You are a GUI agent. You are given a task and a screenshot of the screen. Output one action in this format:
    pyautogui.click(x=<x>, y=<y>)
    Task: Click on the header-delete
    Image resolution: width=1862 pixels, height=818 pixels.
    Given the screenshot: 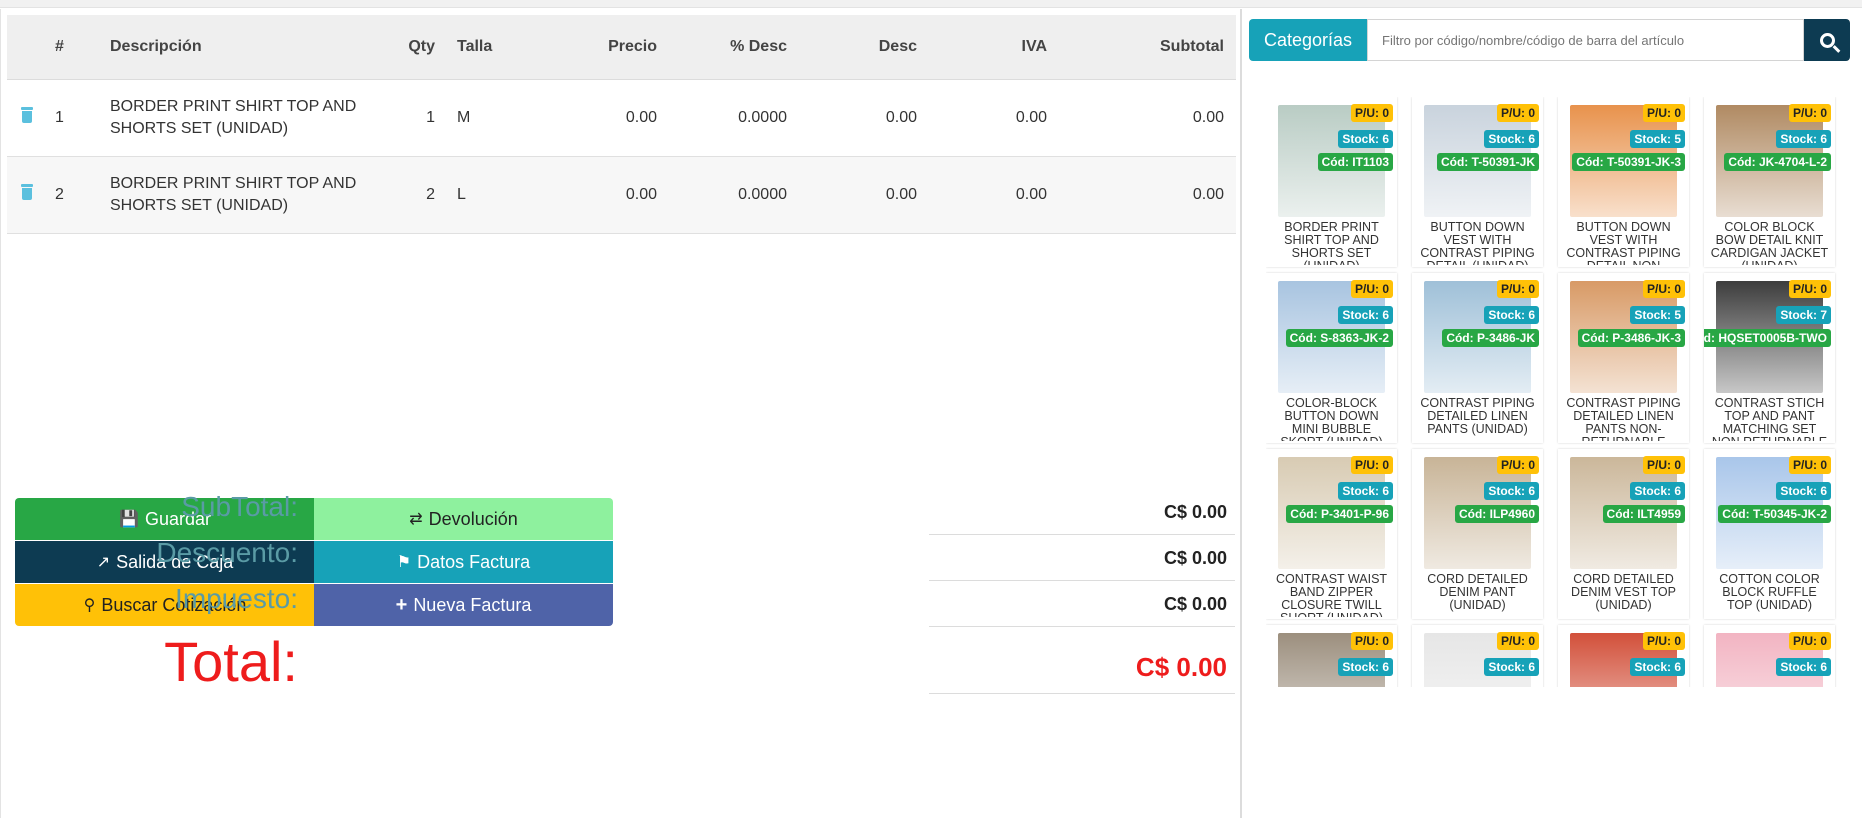 What is the action you would take?
    pyautogui.click(x=27, y=47)
    